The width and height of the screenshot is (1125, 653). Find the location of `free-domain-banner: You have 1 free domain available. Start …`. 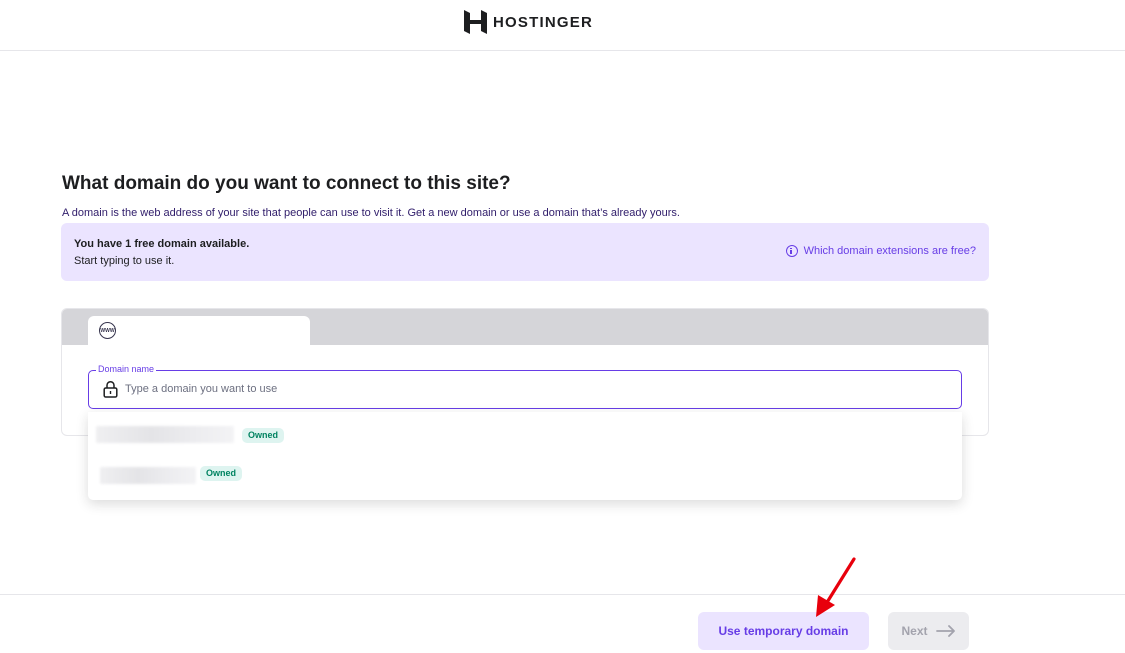

free-domain-banner: You have 1 free domain available. Start … is located at coordinates (525, 252).